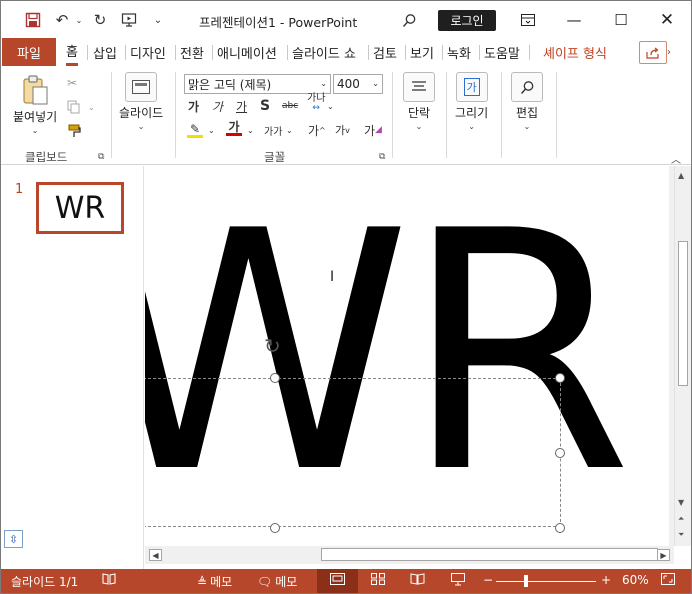  I want to click on thumbnail-text: WR, so click(80, 208).